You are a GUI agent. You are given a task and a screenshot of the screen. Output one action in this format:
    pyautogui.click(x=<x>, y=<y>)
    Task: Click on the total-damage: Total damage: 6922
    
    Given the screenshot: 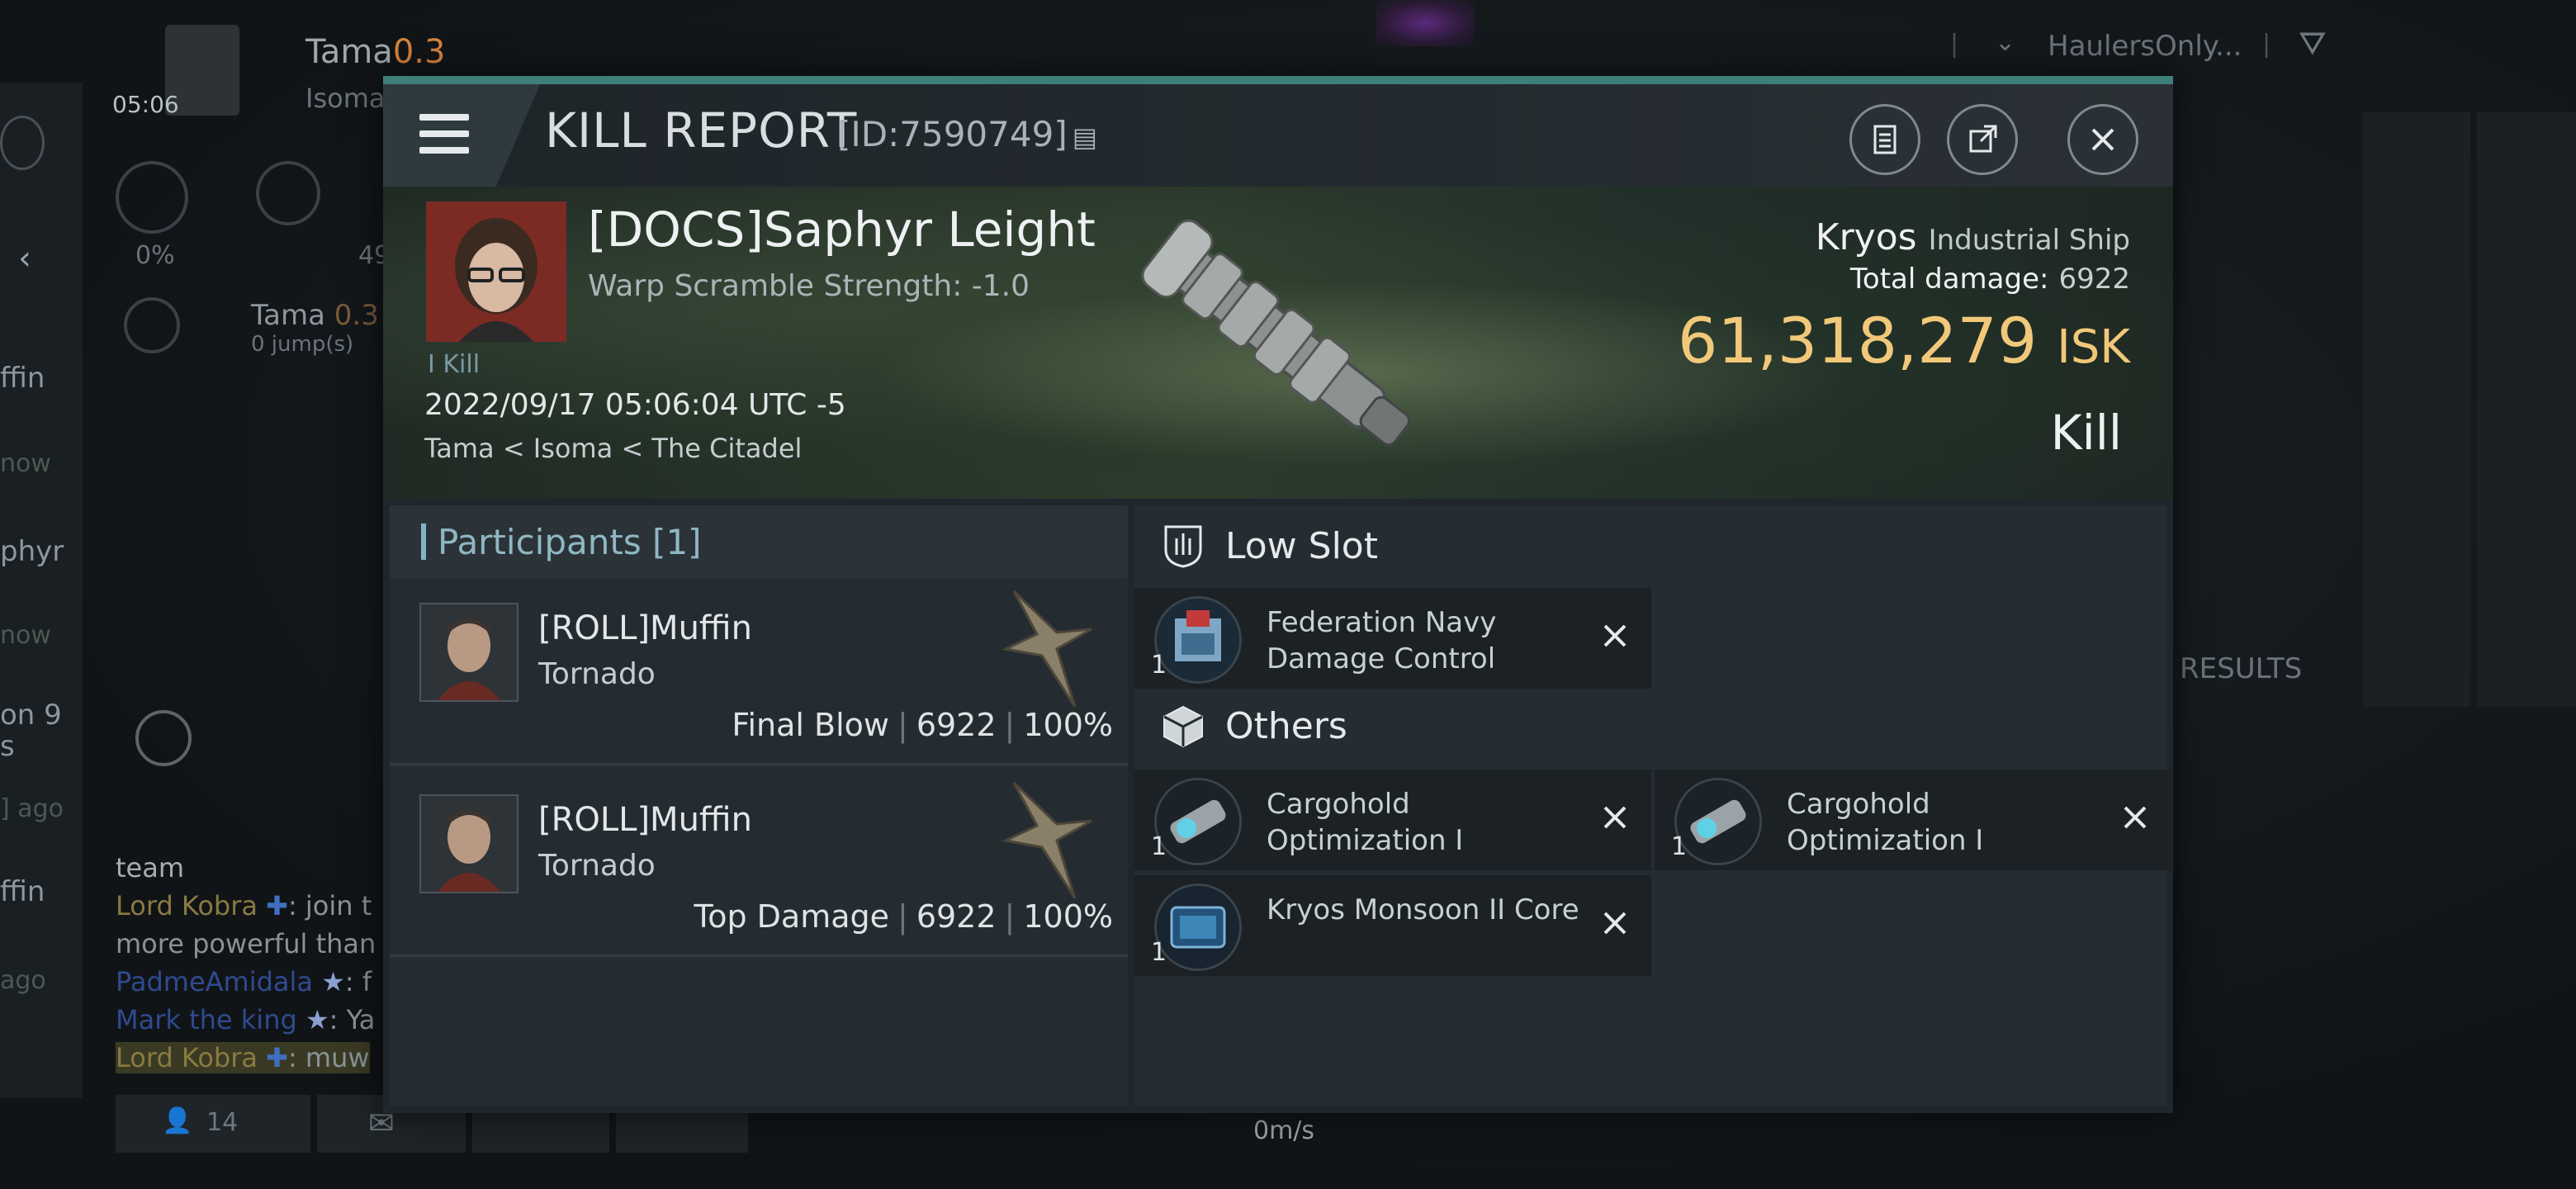 What is the action you would take?
    pyautogui.click(x=1990, y=279)
    